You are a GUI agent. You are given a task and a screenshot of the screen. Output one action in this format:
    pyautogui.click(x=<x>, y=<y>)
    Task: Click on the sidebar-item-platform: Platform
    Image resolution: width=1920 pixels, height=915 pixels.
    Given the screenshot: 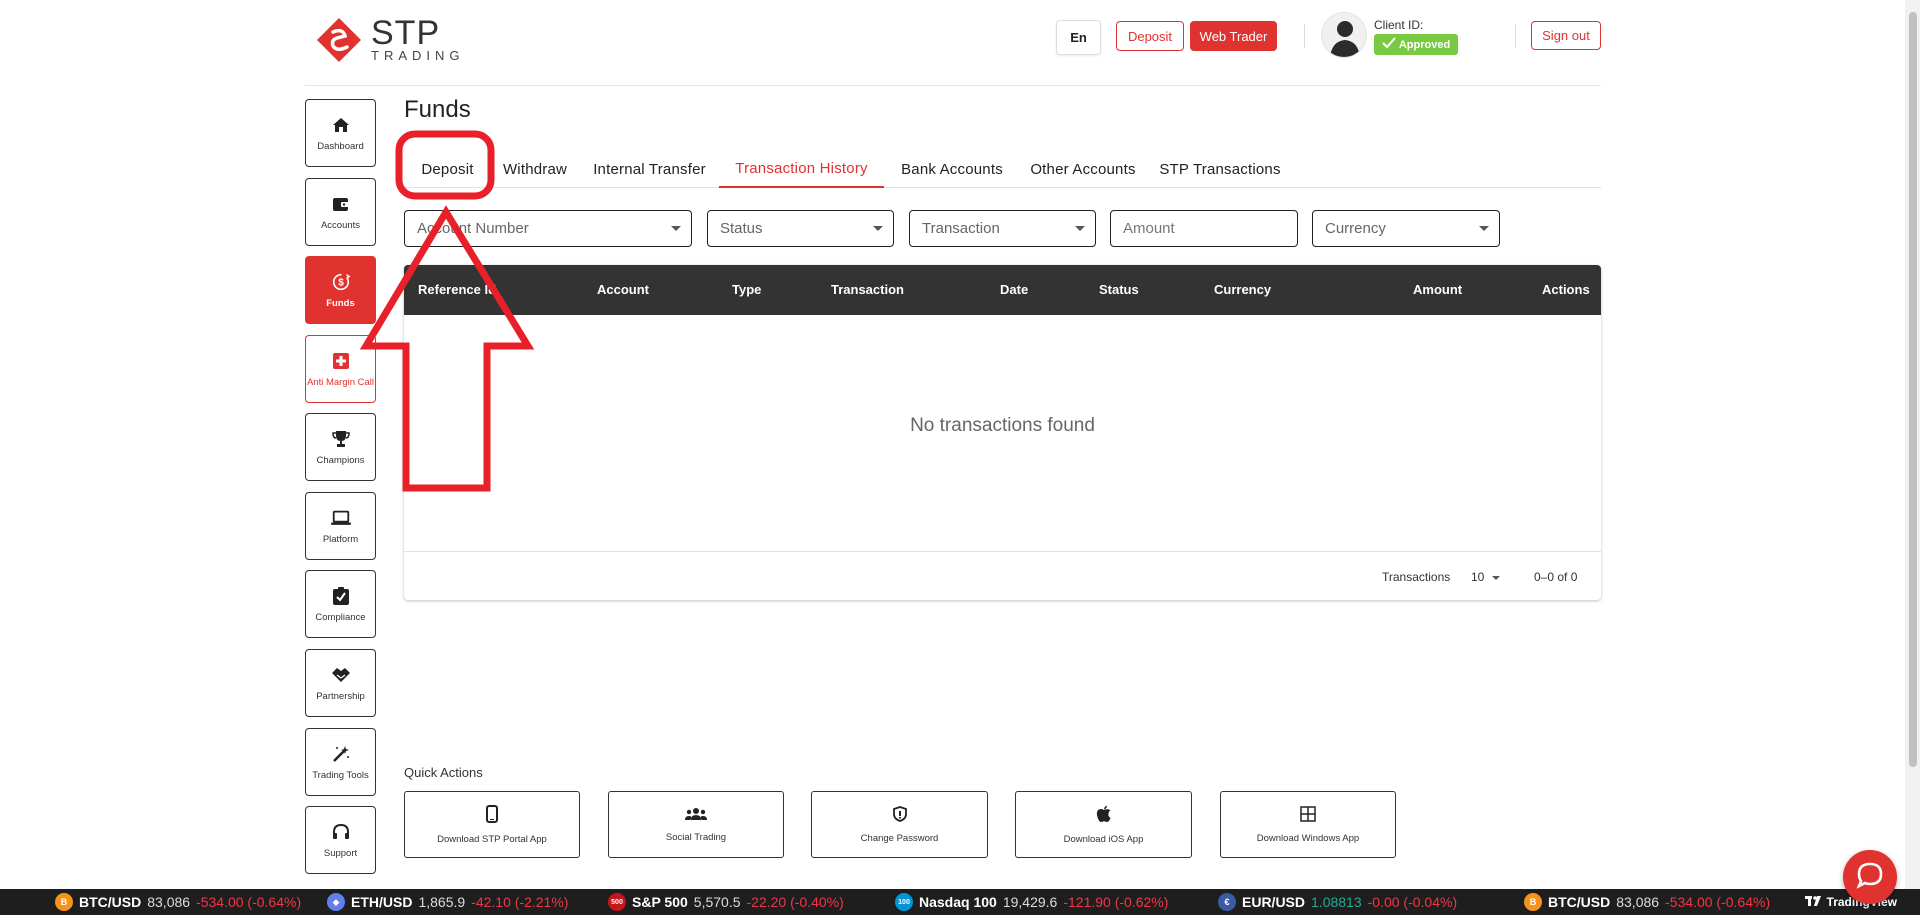 What is the action you would take?
    pyautogui.click(x=340, y=526)
    